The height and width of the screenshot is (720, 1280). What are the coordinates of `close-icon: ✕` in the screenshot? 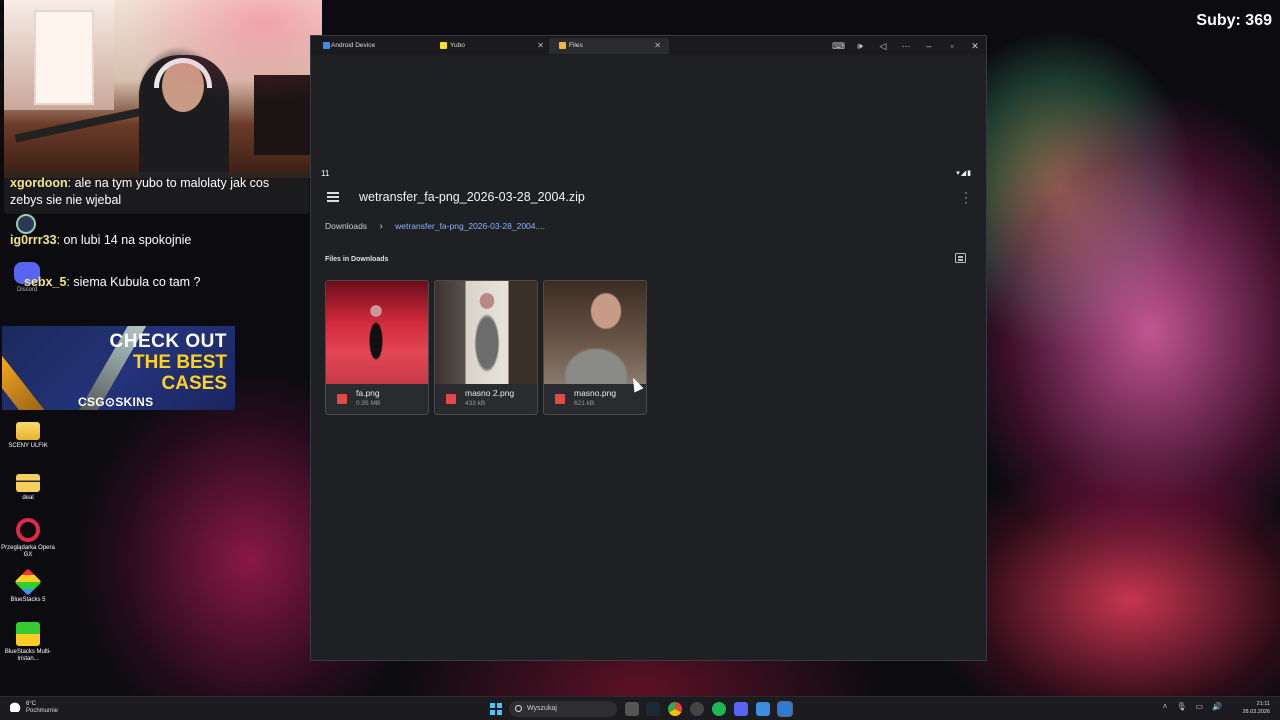 It's located at (975, 46).